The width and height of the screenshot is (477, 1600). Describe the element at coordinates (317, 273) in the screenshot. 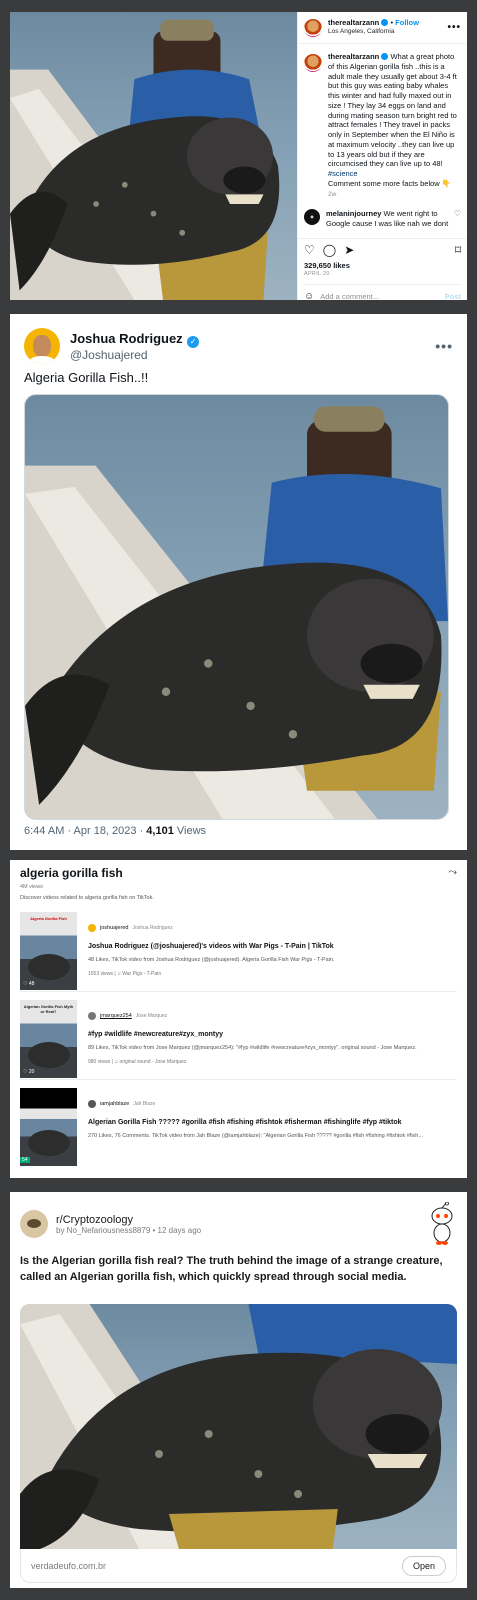

I see `post-date: APRIL 20` at that location.